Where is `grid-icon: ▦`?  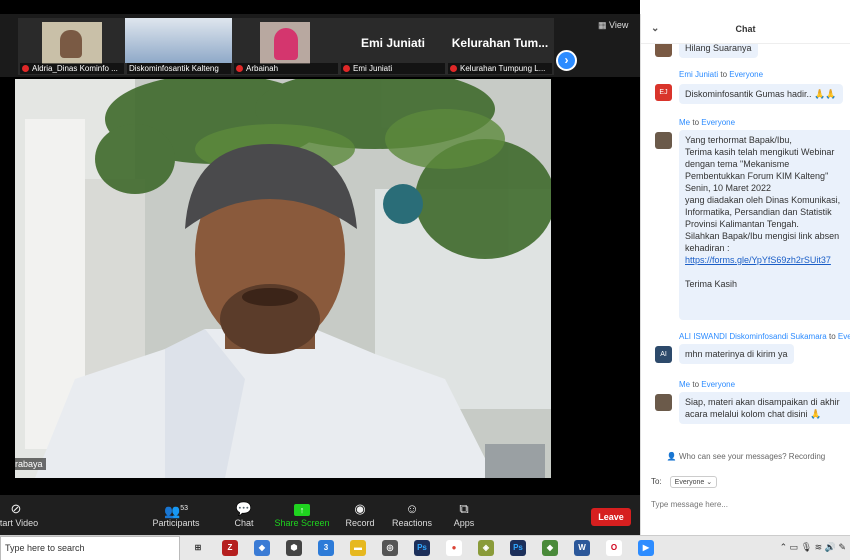
grid-icon: ▦ is located at coordinates (602, 25).